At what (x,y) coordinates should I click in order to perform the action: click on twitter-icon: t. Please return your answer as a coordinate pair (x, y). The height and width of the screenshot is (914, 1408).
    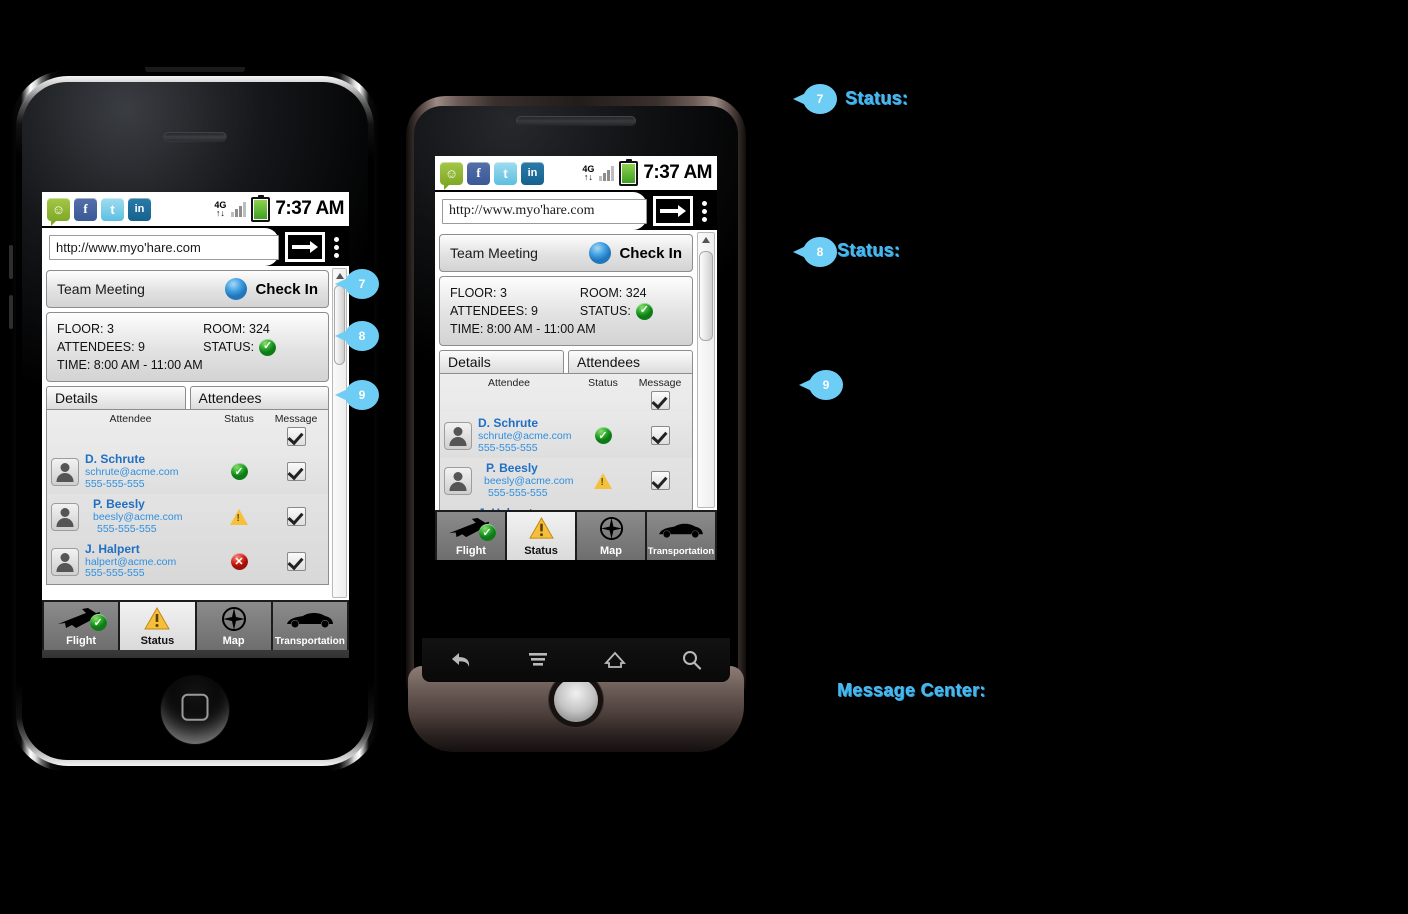
    Looking at the image, I should click on (505, 173).